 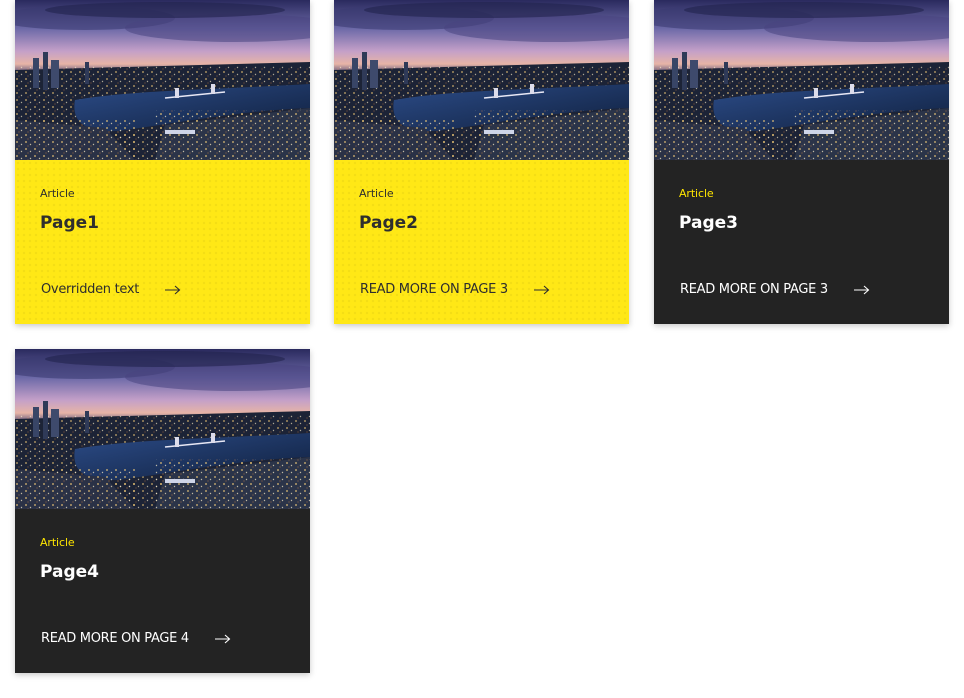 I want to click on article-card: Article Page1 Overridden text, so click(x=162, y=162).